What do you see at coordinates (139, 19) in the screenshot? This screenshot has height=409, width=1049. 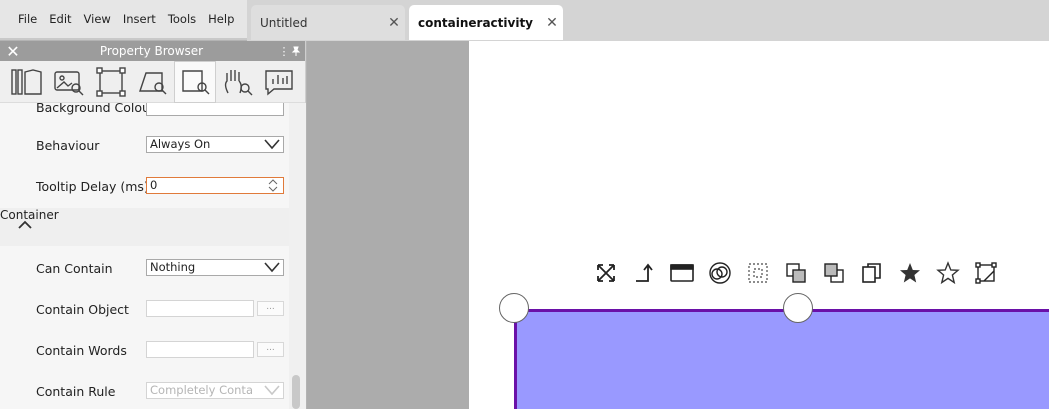 I see `menu-insert: Insert` at bounding box center [139, 19].